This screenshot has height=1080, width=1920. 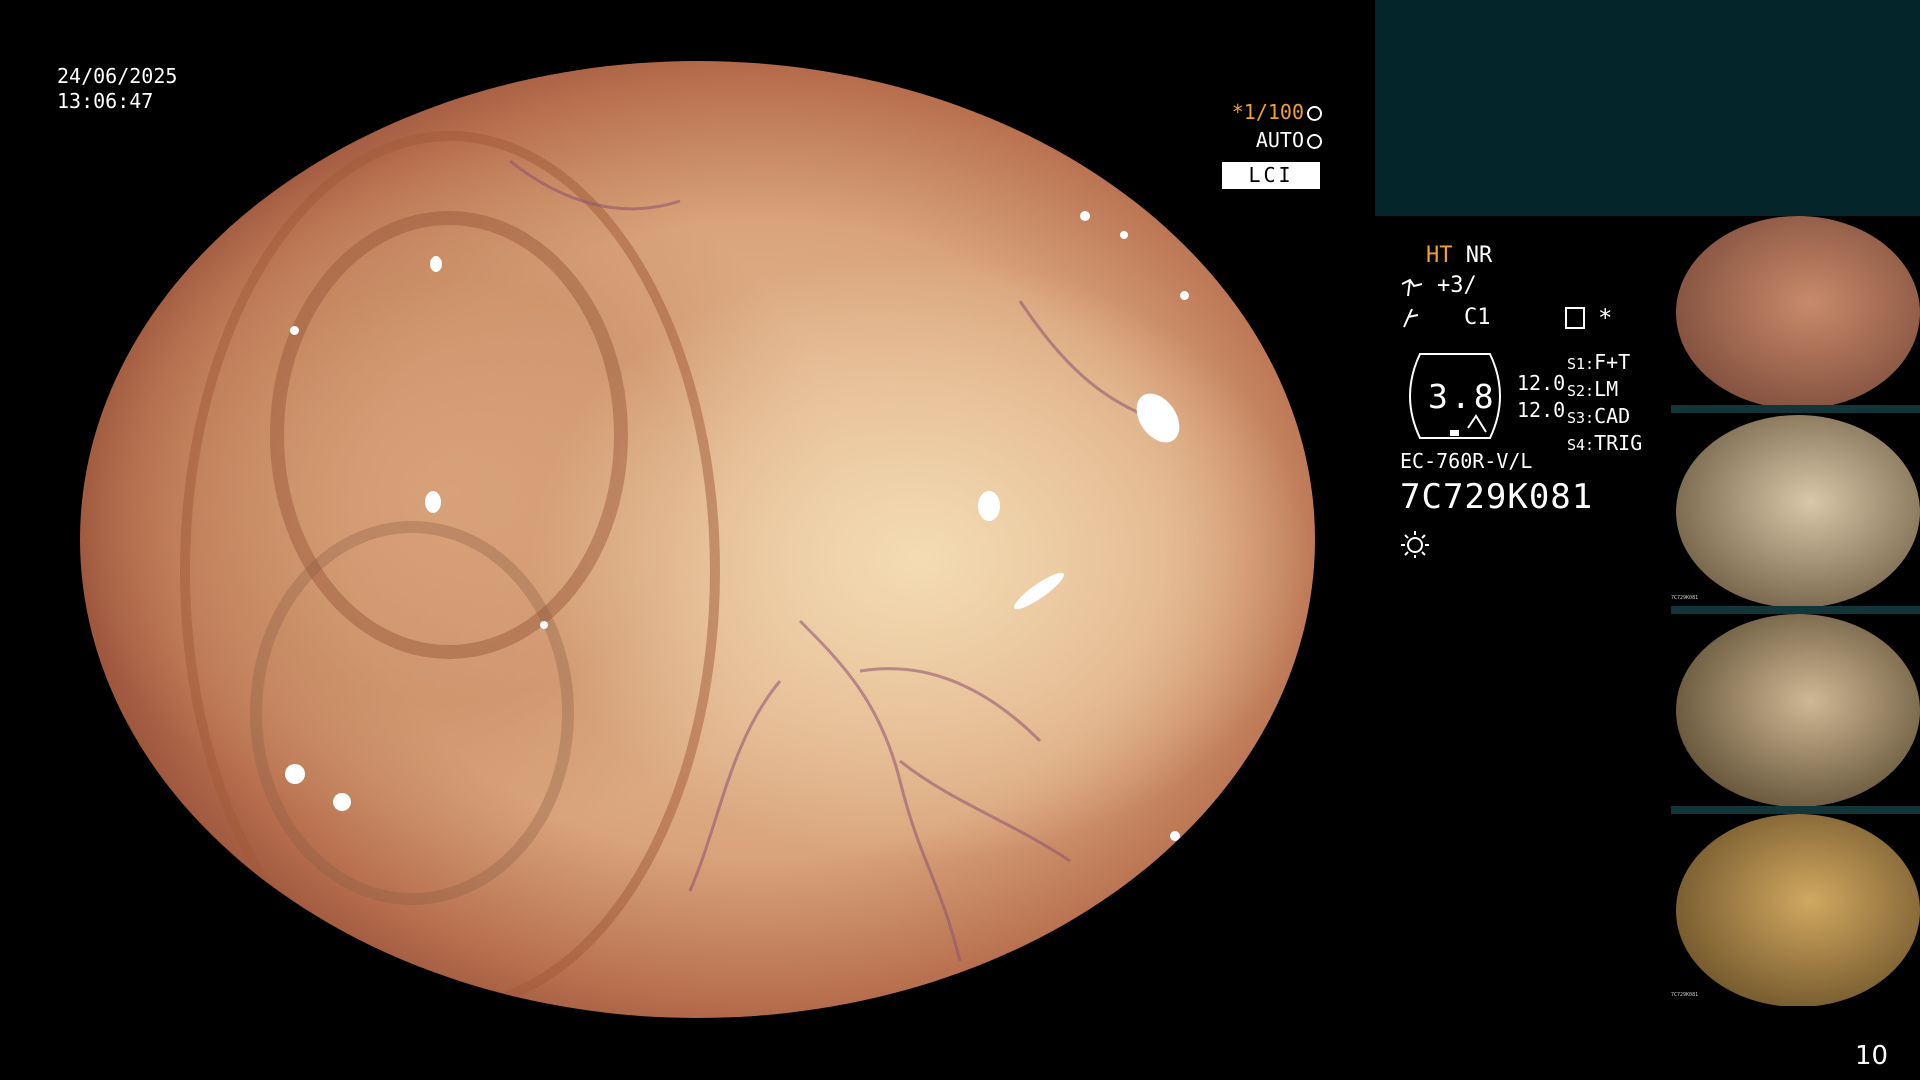 What do you see at coordinates (105, 101) in the screenshot?
I see `time-text: 13:06:47` at bounding box center [105, 101].